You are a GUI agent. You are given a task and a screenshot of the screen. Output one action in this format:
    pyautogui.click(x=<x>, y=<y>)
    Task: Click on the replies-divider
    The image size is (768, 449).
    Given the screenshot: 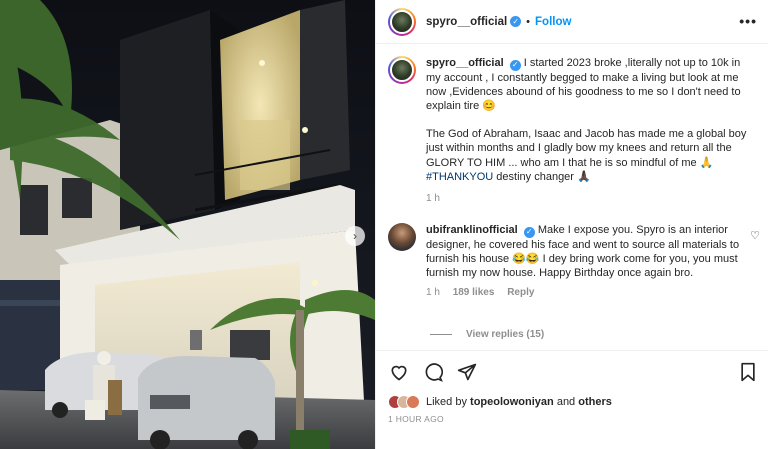 What is the action you would take?
    pyautogui.click(x=441, y=334)
    